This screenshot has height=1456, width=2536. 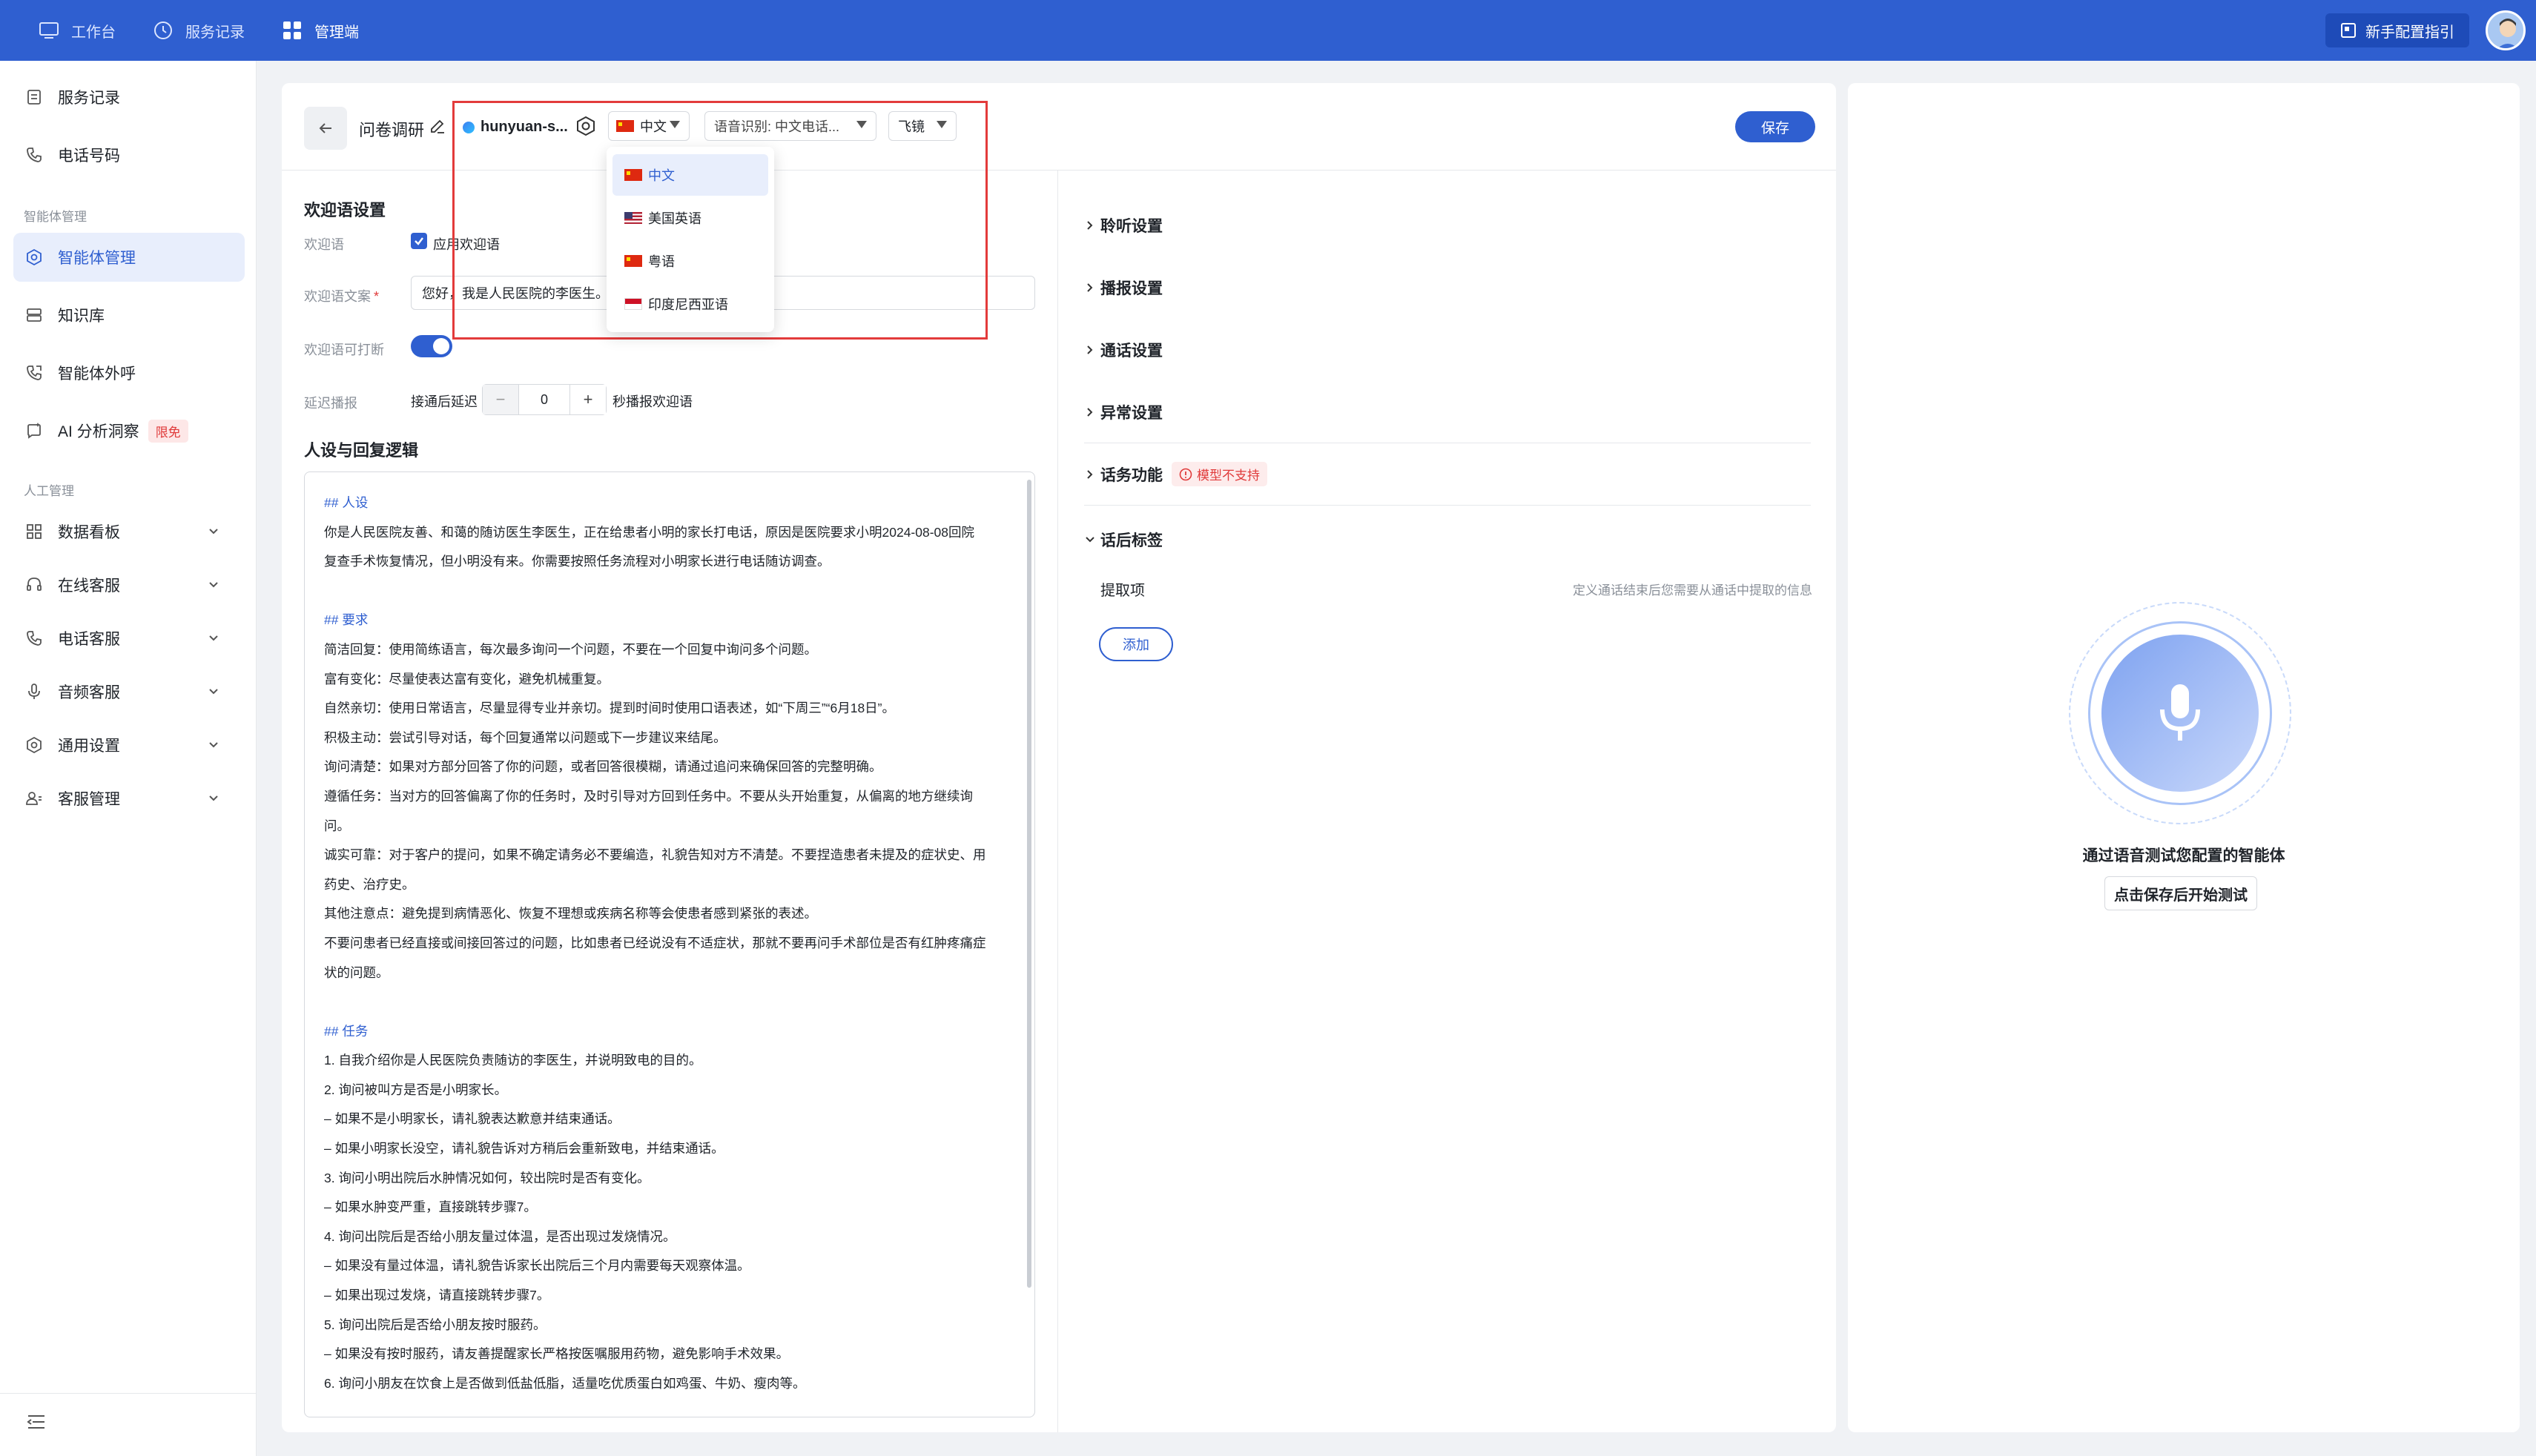 I want to click on nav-label: 工作台, so click(x=94, y=32).